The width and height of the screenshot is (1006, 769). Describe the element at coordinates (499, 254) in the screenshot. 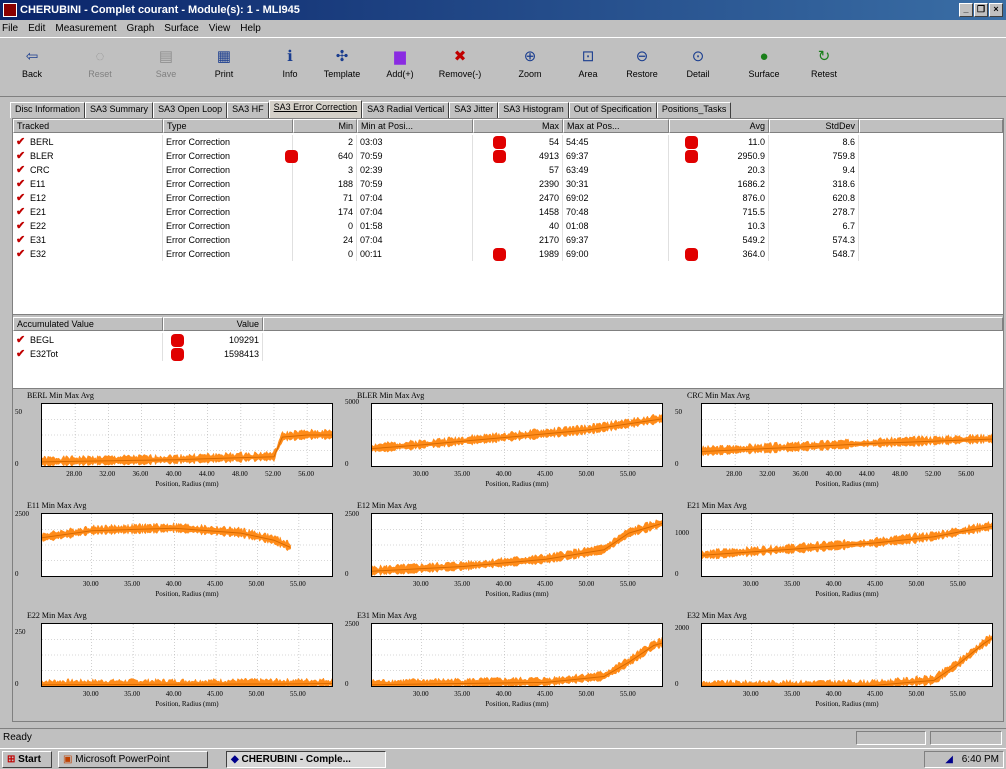

I see `out-of-spec-flag-icon` at that location.